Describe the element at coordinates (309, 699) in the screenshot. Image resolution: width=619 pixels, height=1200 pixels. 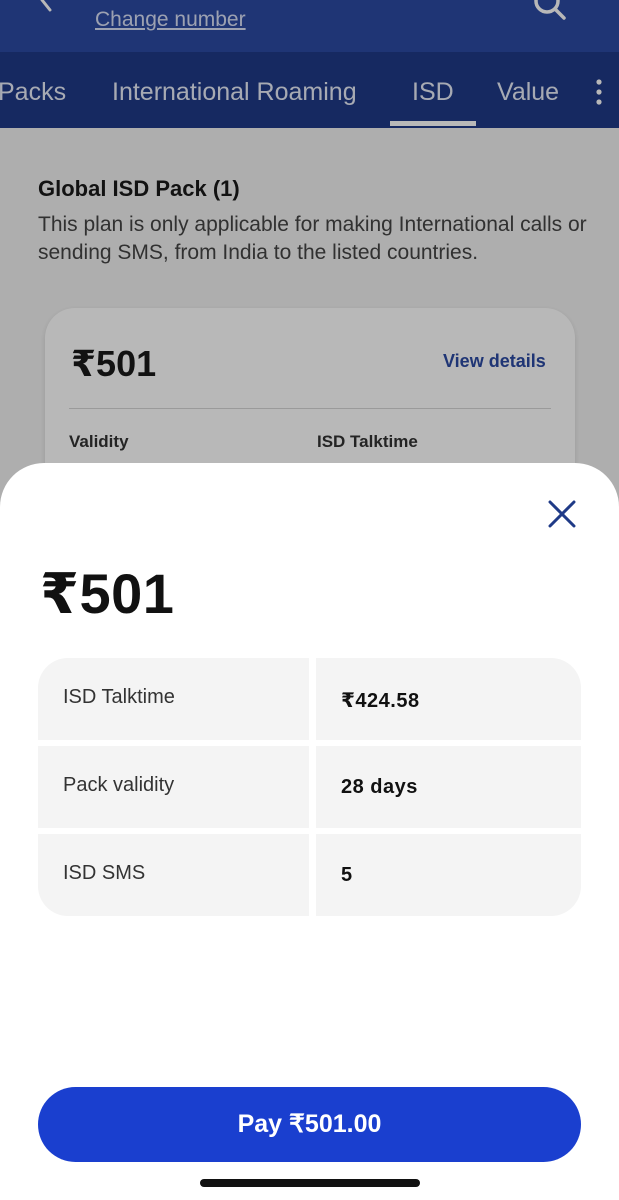
I see `detail-row-talktime: ISD Talktime ₹424.58` at that location.